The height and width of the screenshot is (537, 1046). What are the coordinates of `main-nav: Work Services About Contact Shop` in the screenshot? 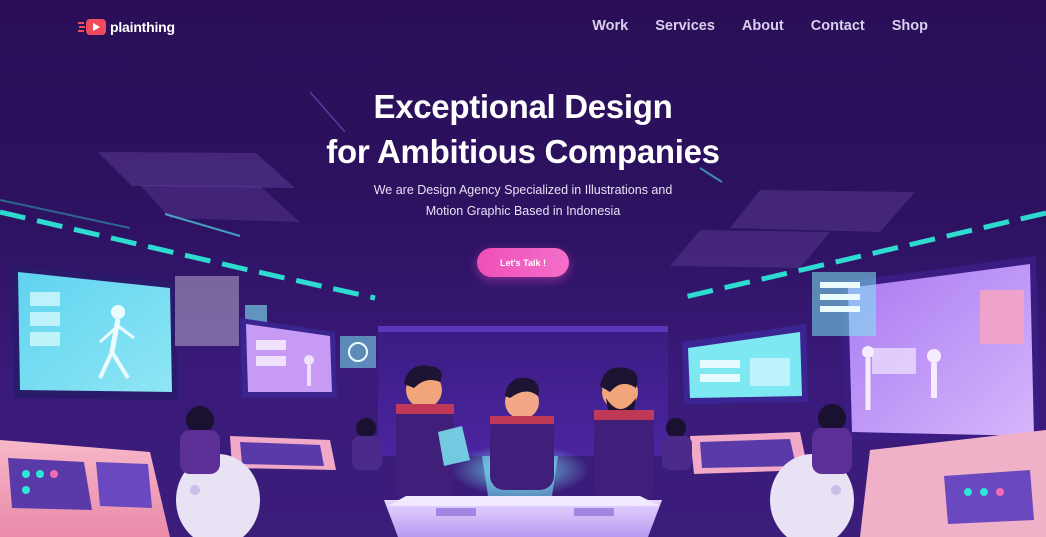 It's located at (760, 26).